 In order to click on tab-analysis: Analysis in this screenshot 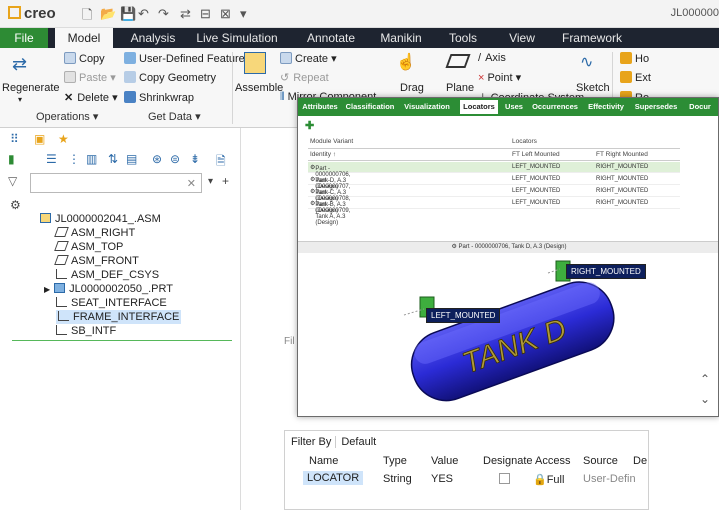, I will do `click(153, 38)`.